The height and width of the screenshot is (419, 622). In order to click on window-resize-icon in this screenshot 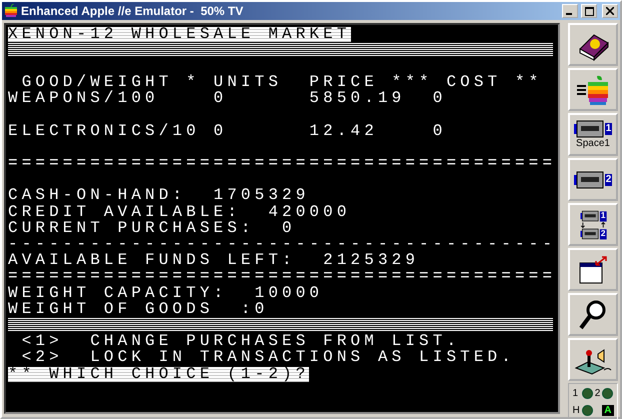, I will do `click(593, 269)`.